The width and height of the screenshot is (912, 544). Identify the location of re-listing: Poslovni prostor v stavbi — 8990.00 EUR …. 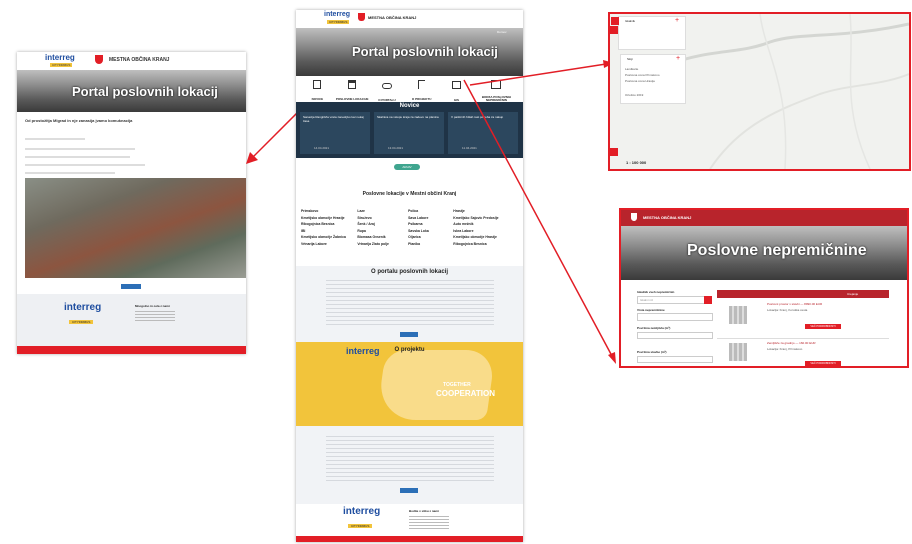
(803, 319).